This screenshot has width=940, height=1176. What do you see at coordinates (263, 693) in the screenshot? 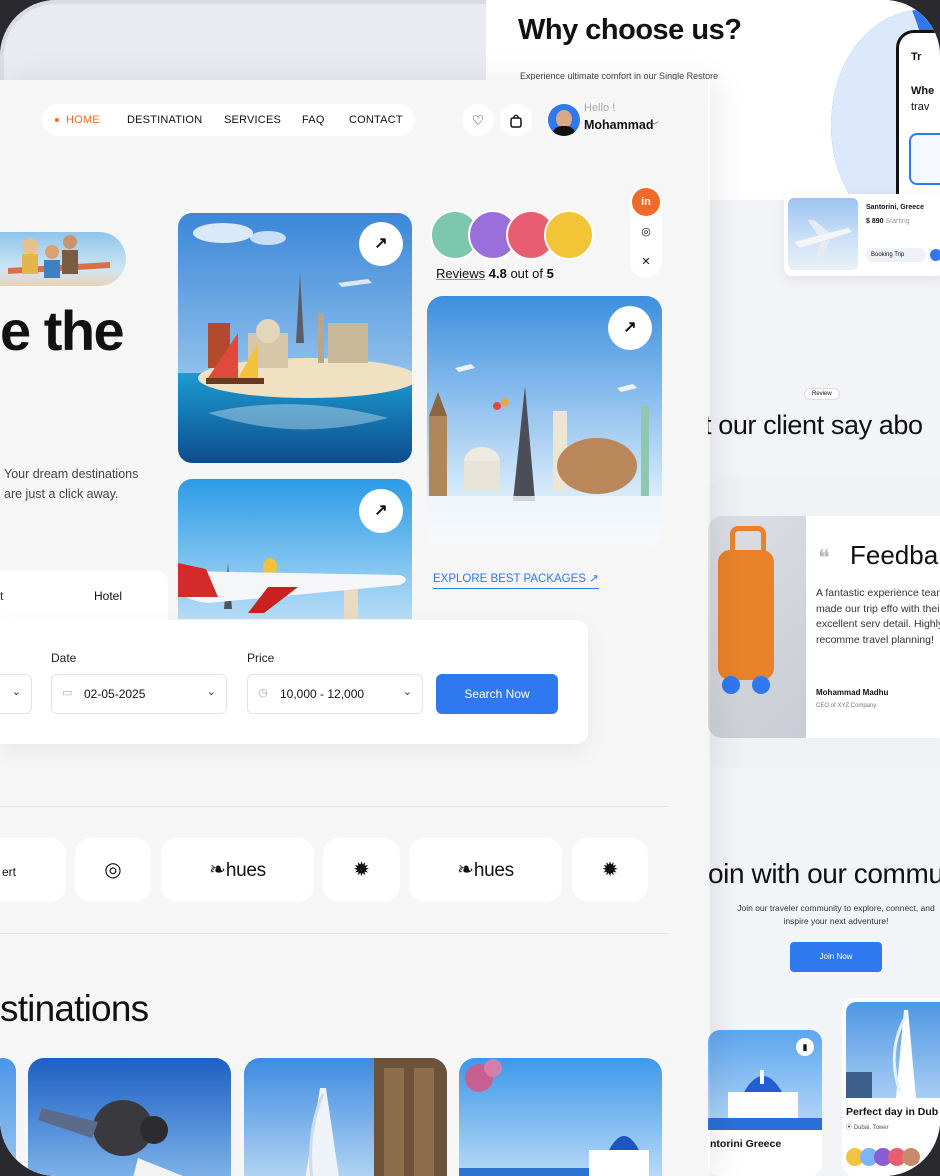
I see `clock-icon: ◷` at bounding box center [263, 693].